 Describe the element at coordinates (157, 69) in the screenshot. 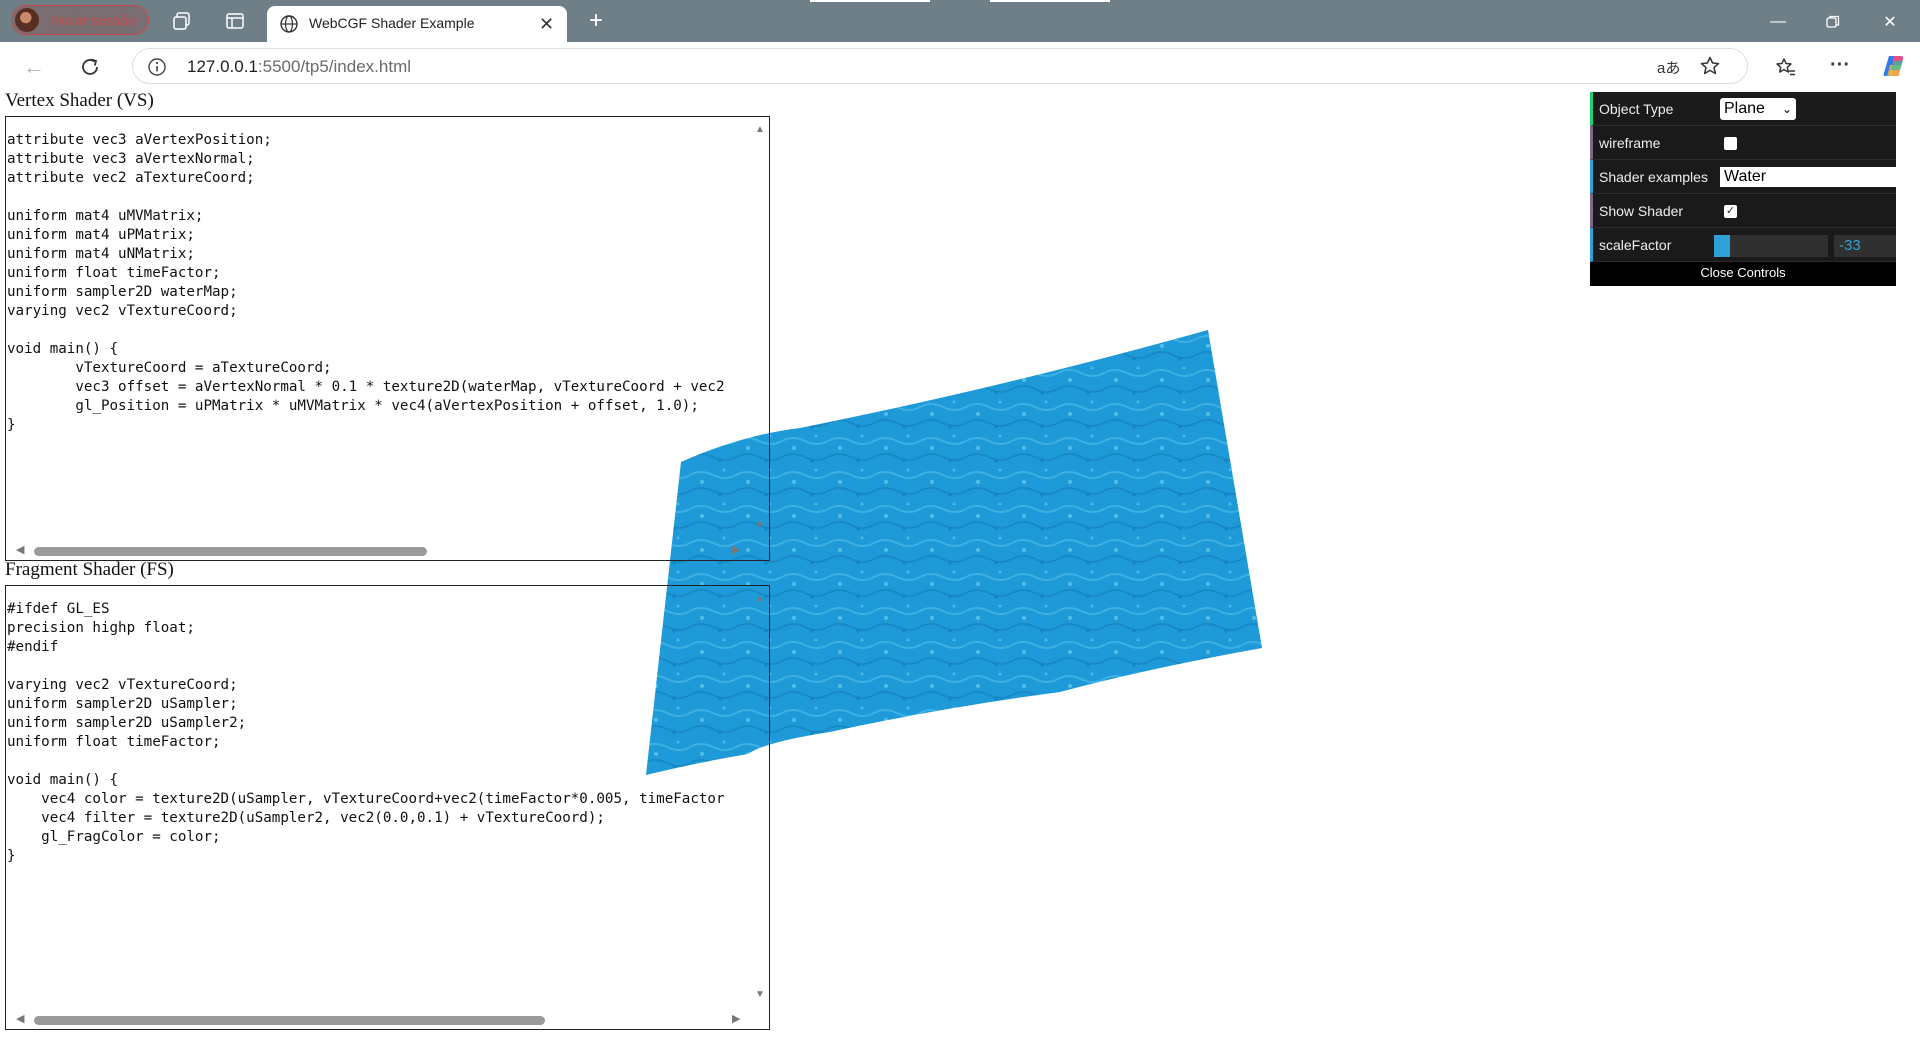

I see `site-info-icon` at that location.